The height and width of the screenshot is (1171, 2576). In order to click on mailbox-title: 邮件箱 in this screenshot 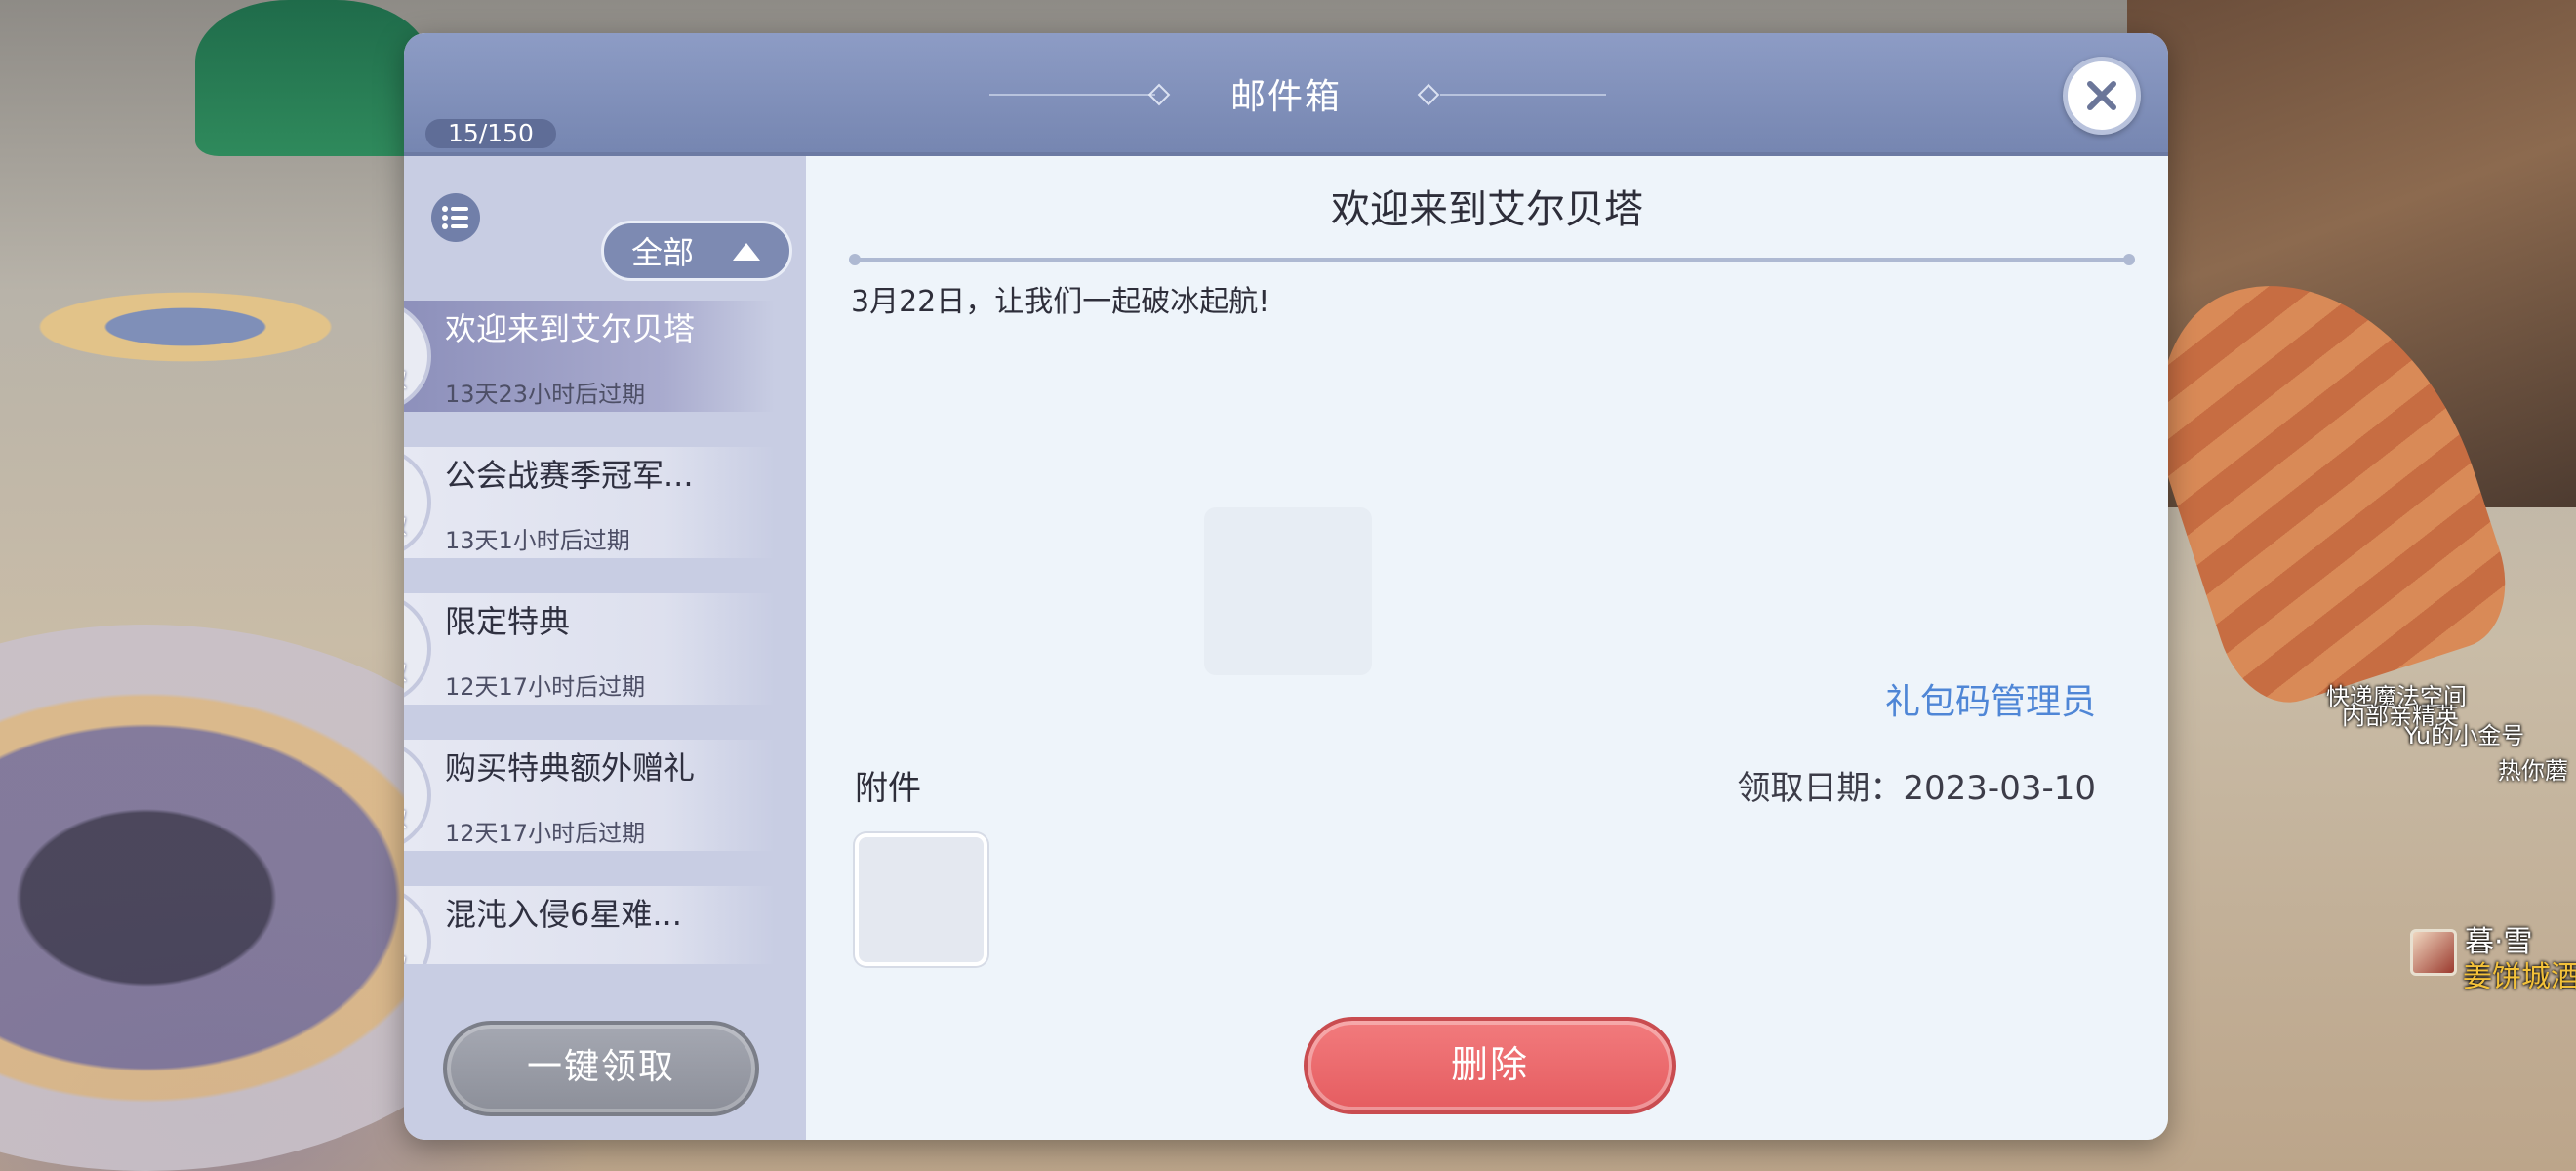, I will do `click(1285, 97)`.